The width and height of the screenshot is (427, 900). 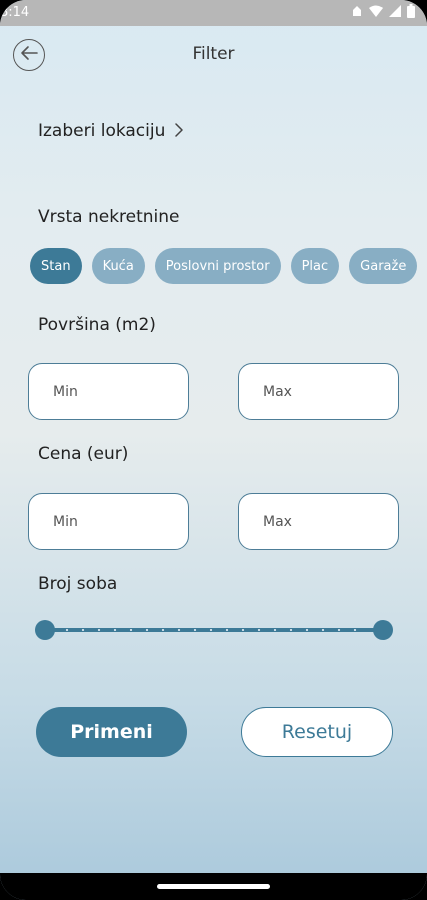 I want to click on area-min-field, so click(x=108, y=391).